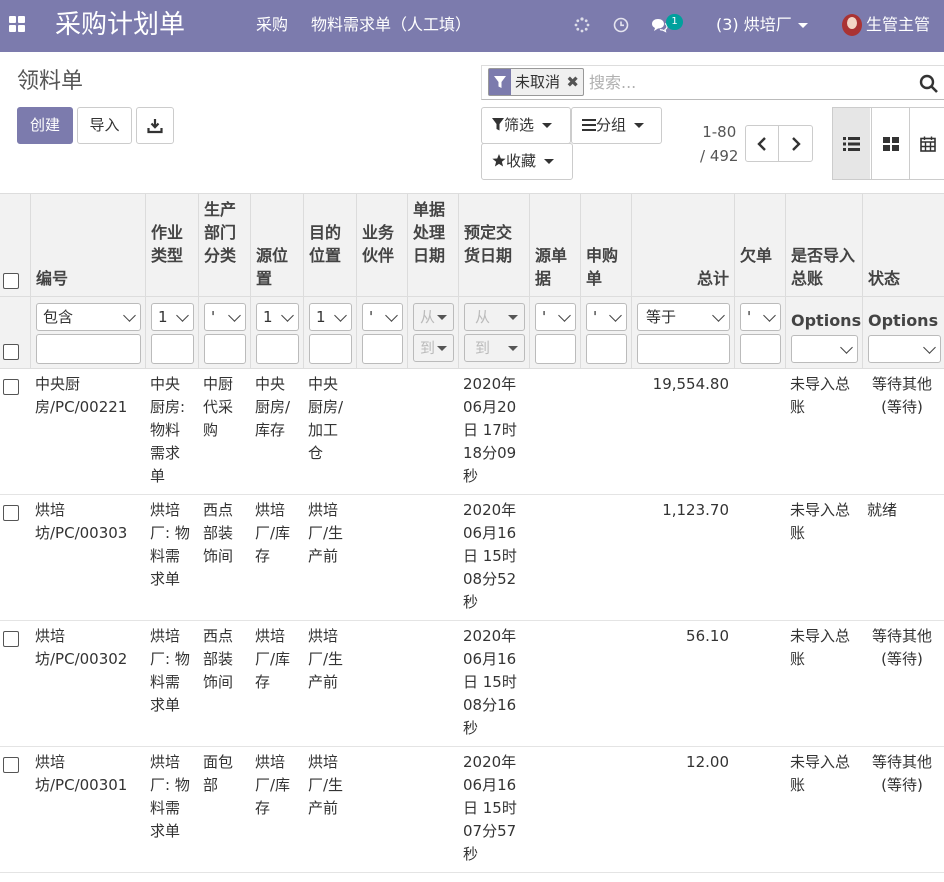 The width and height of the screenshot is (944, 882). What do you see at coordinates (683, 317) in the screenshot?
I see `filter-total-operator: 等于` at bounding box center [683, 317].